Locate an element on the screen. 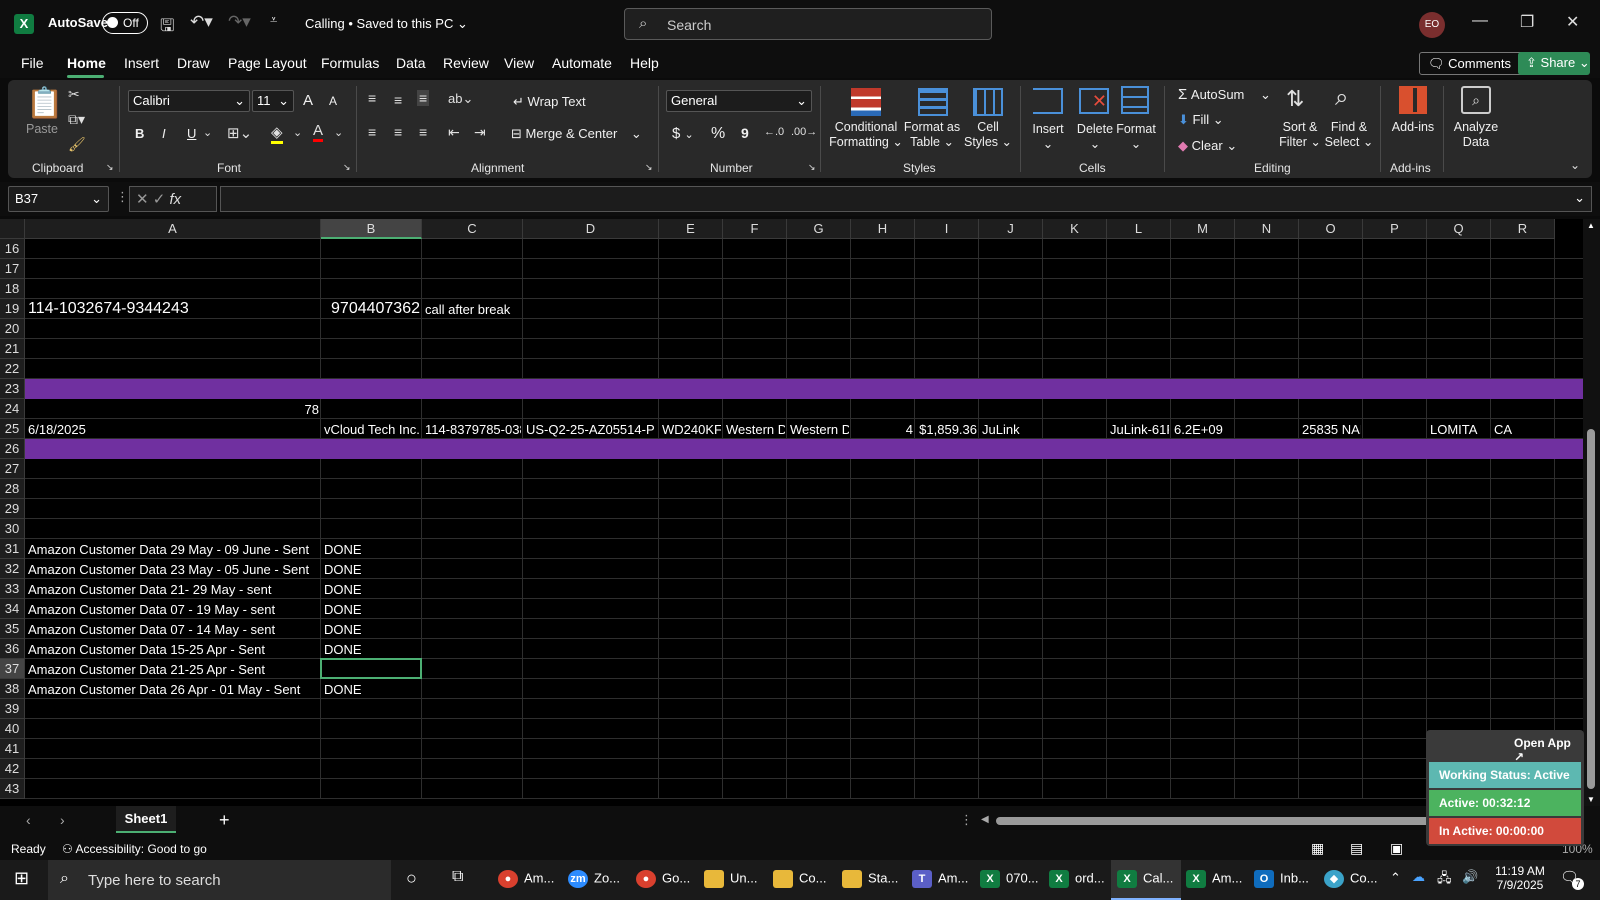 This screenshot has height=900, width=1600. tab-view: View is located at coordinates (519, 63).